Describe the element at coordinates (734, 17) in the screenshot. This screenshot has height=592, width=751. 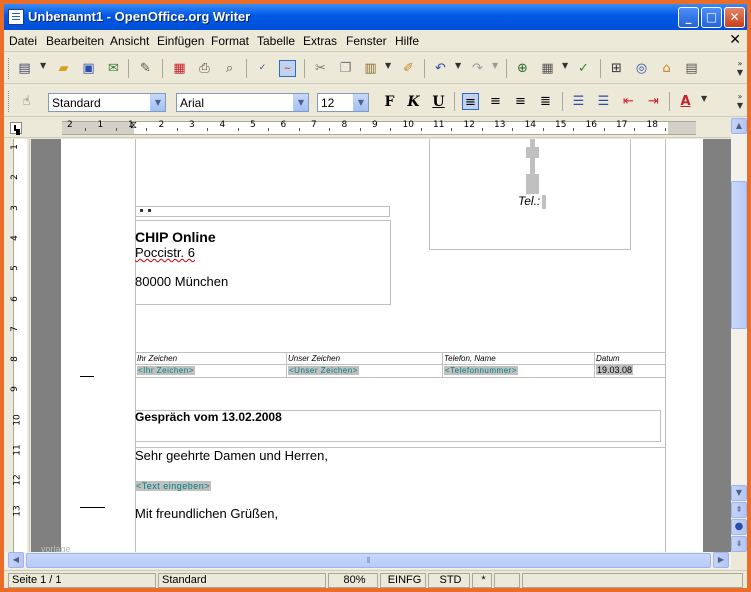
I see `close-button: ✕` at that location.